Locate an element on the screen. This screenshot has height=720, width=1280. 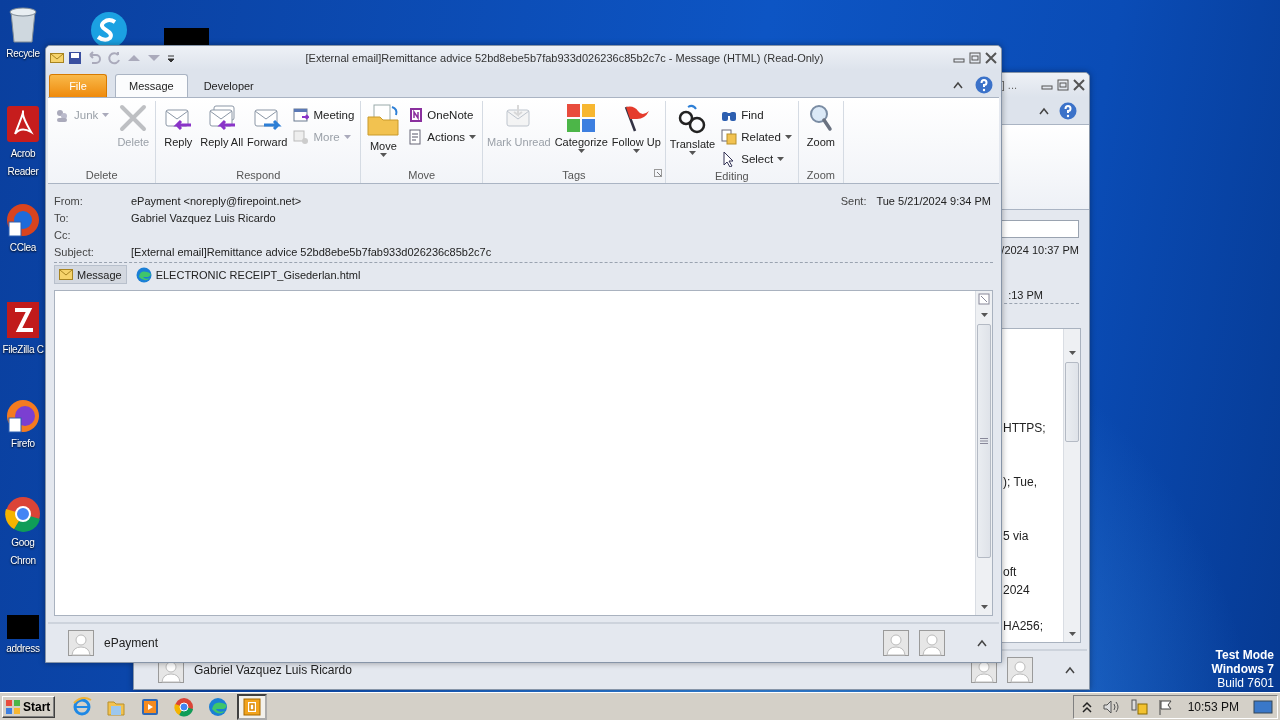
ribbon-button: Find is located at coordinates (756, 114).